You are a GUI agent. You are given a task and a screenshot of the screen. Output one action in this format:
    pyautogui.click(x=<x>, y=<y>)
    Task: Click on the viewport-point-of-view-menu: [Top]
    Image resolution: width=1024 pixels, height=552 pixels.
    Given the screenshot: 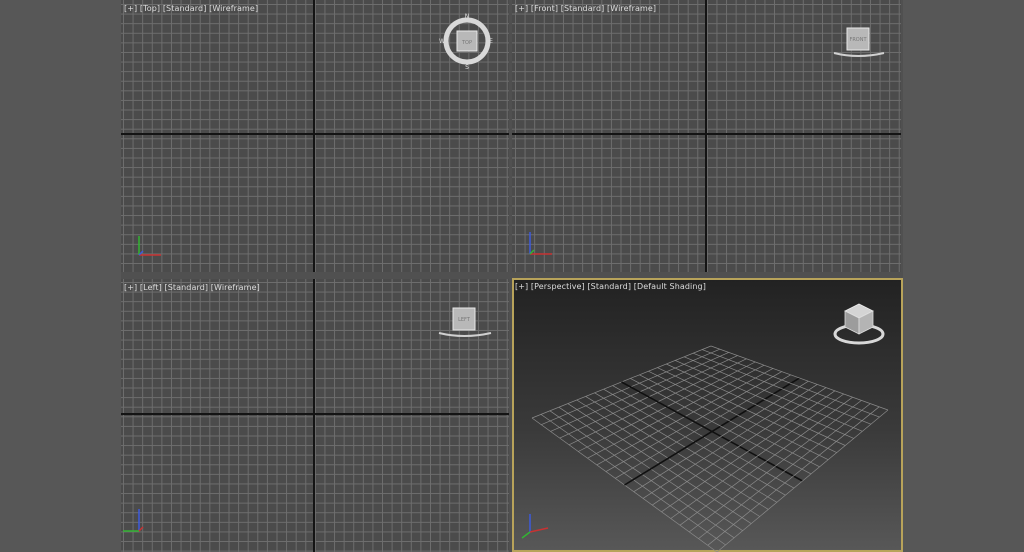 What is the action you would take?
    pyautogui.click(x=150, y=8)
    